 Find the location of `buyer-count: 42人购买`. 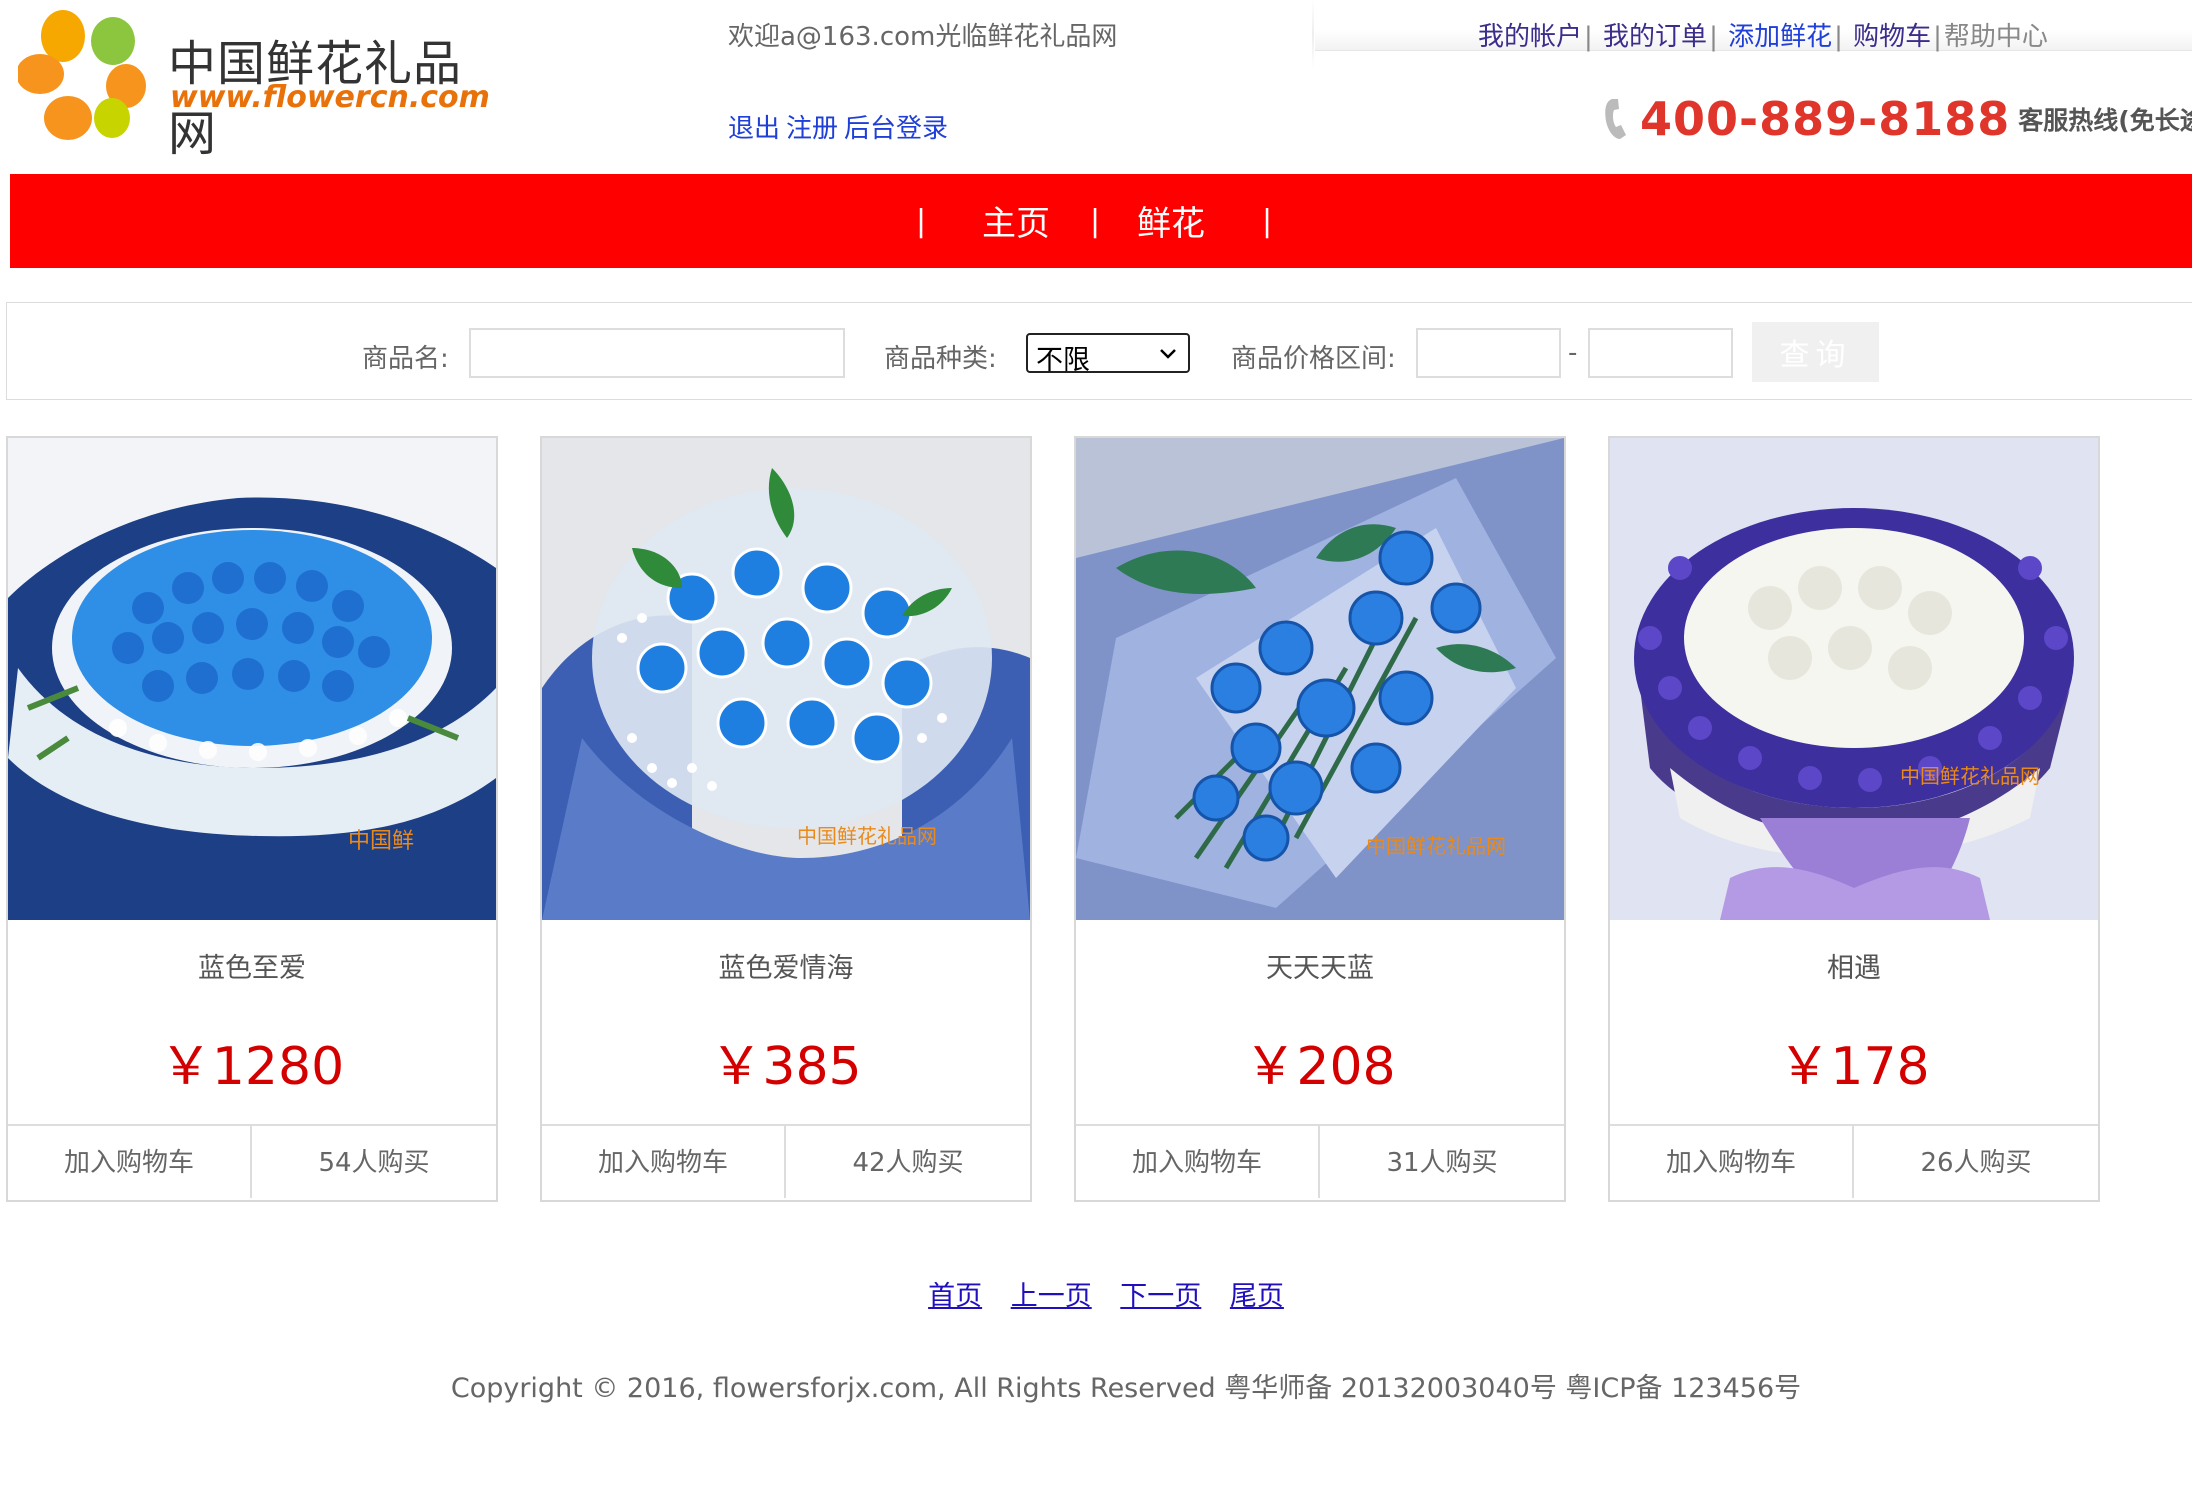

buyer-count: 42人购买 is located at coordinates (908, 1163).